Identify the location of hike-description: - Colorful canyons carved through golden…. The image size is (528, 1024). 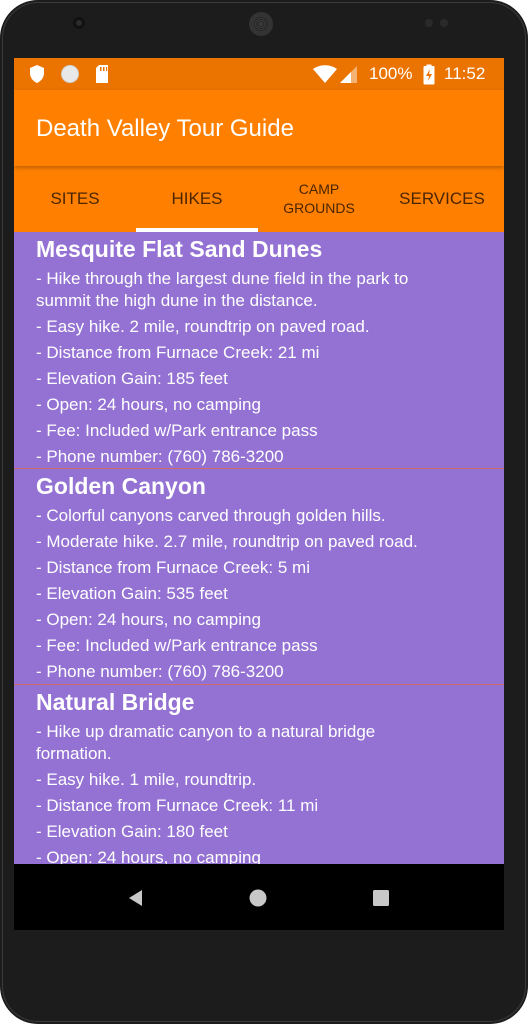
(211, 515).